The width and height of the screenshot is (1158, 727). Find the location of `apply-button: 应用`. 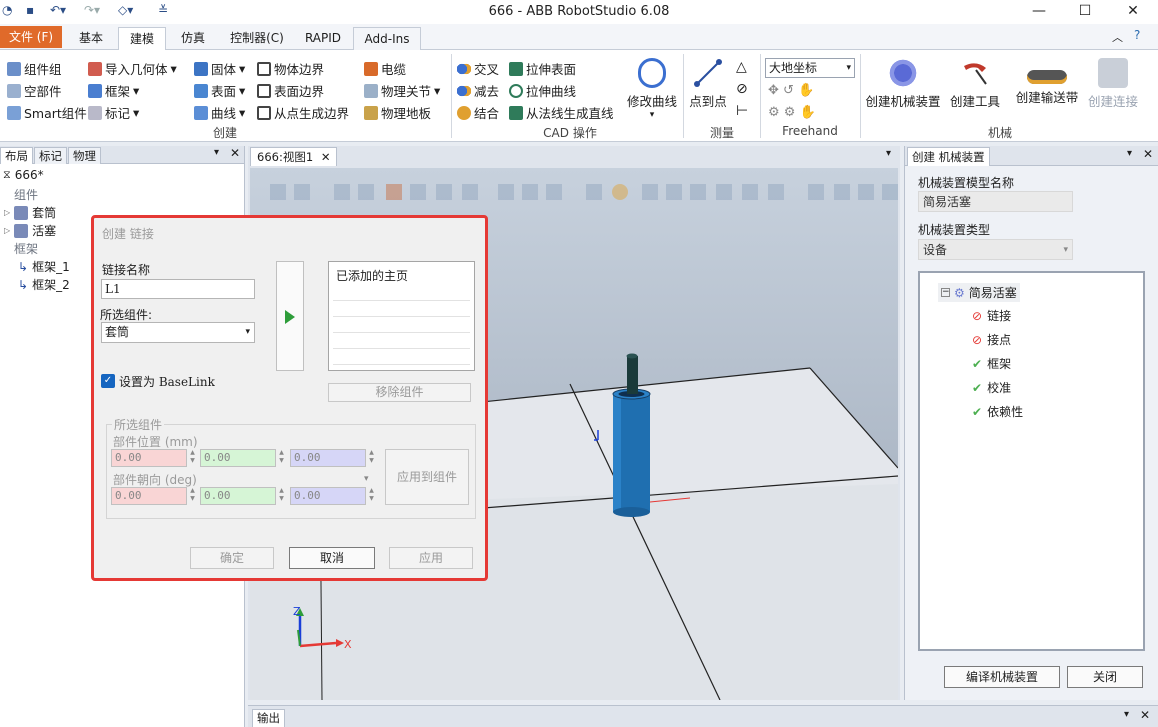

apply-button: 应用 is located at coordinates (431, 558).